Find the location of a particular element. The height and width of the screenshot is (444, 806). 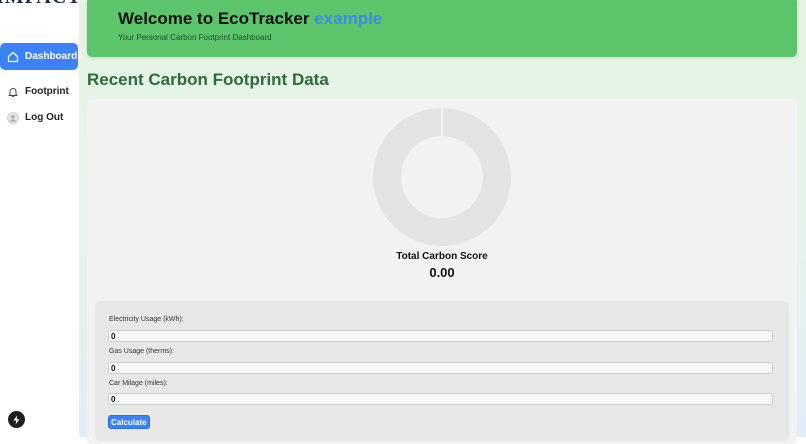

donut-chart is located at coordinates (442, 177).